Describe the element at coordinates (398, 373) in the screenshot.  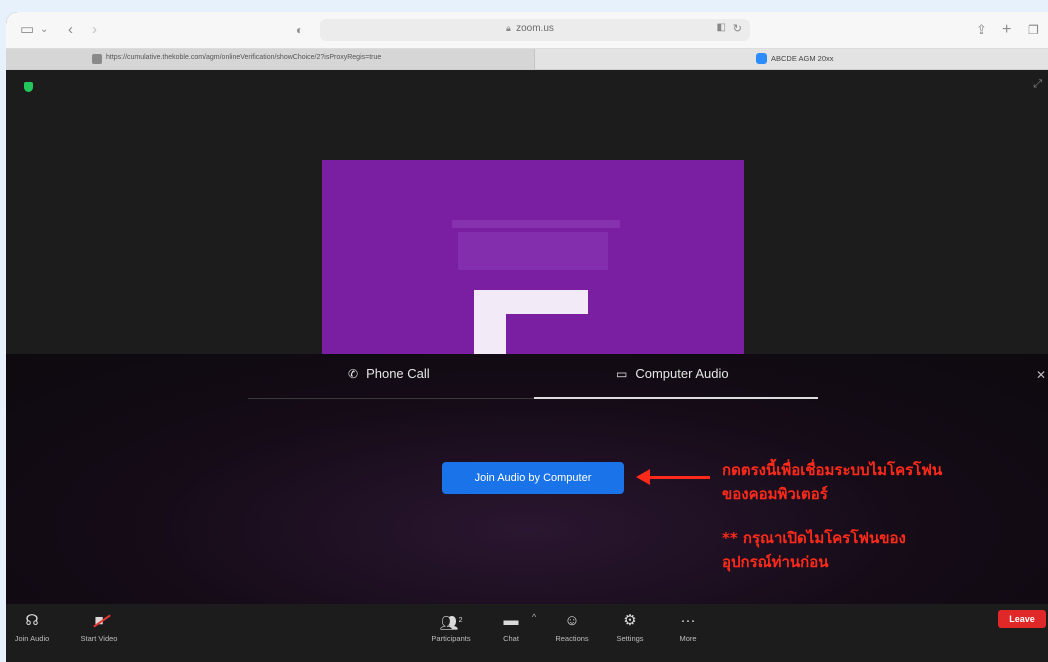
I see `tab-label: Phone Call` at that location.